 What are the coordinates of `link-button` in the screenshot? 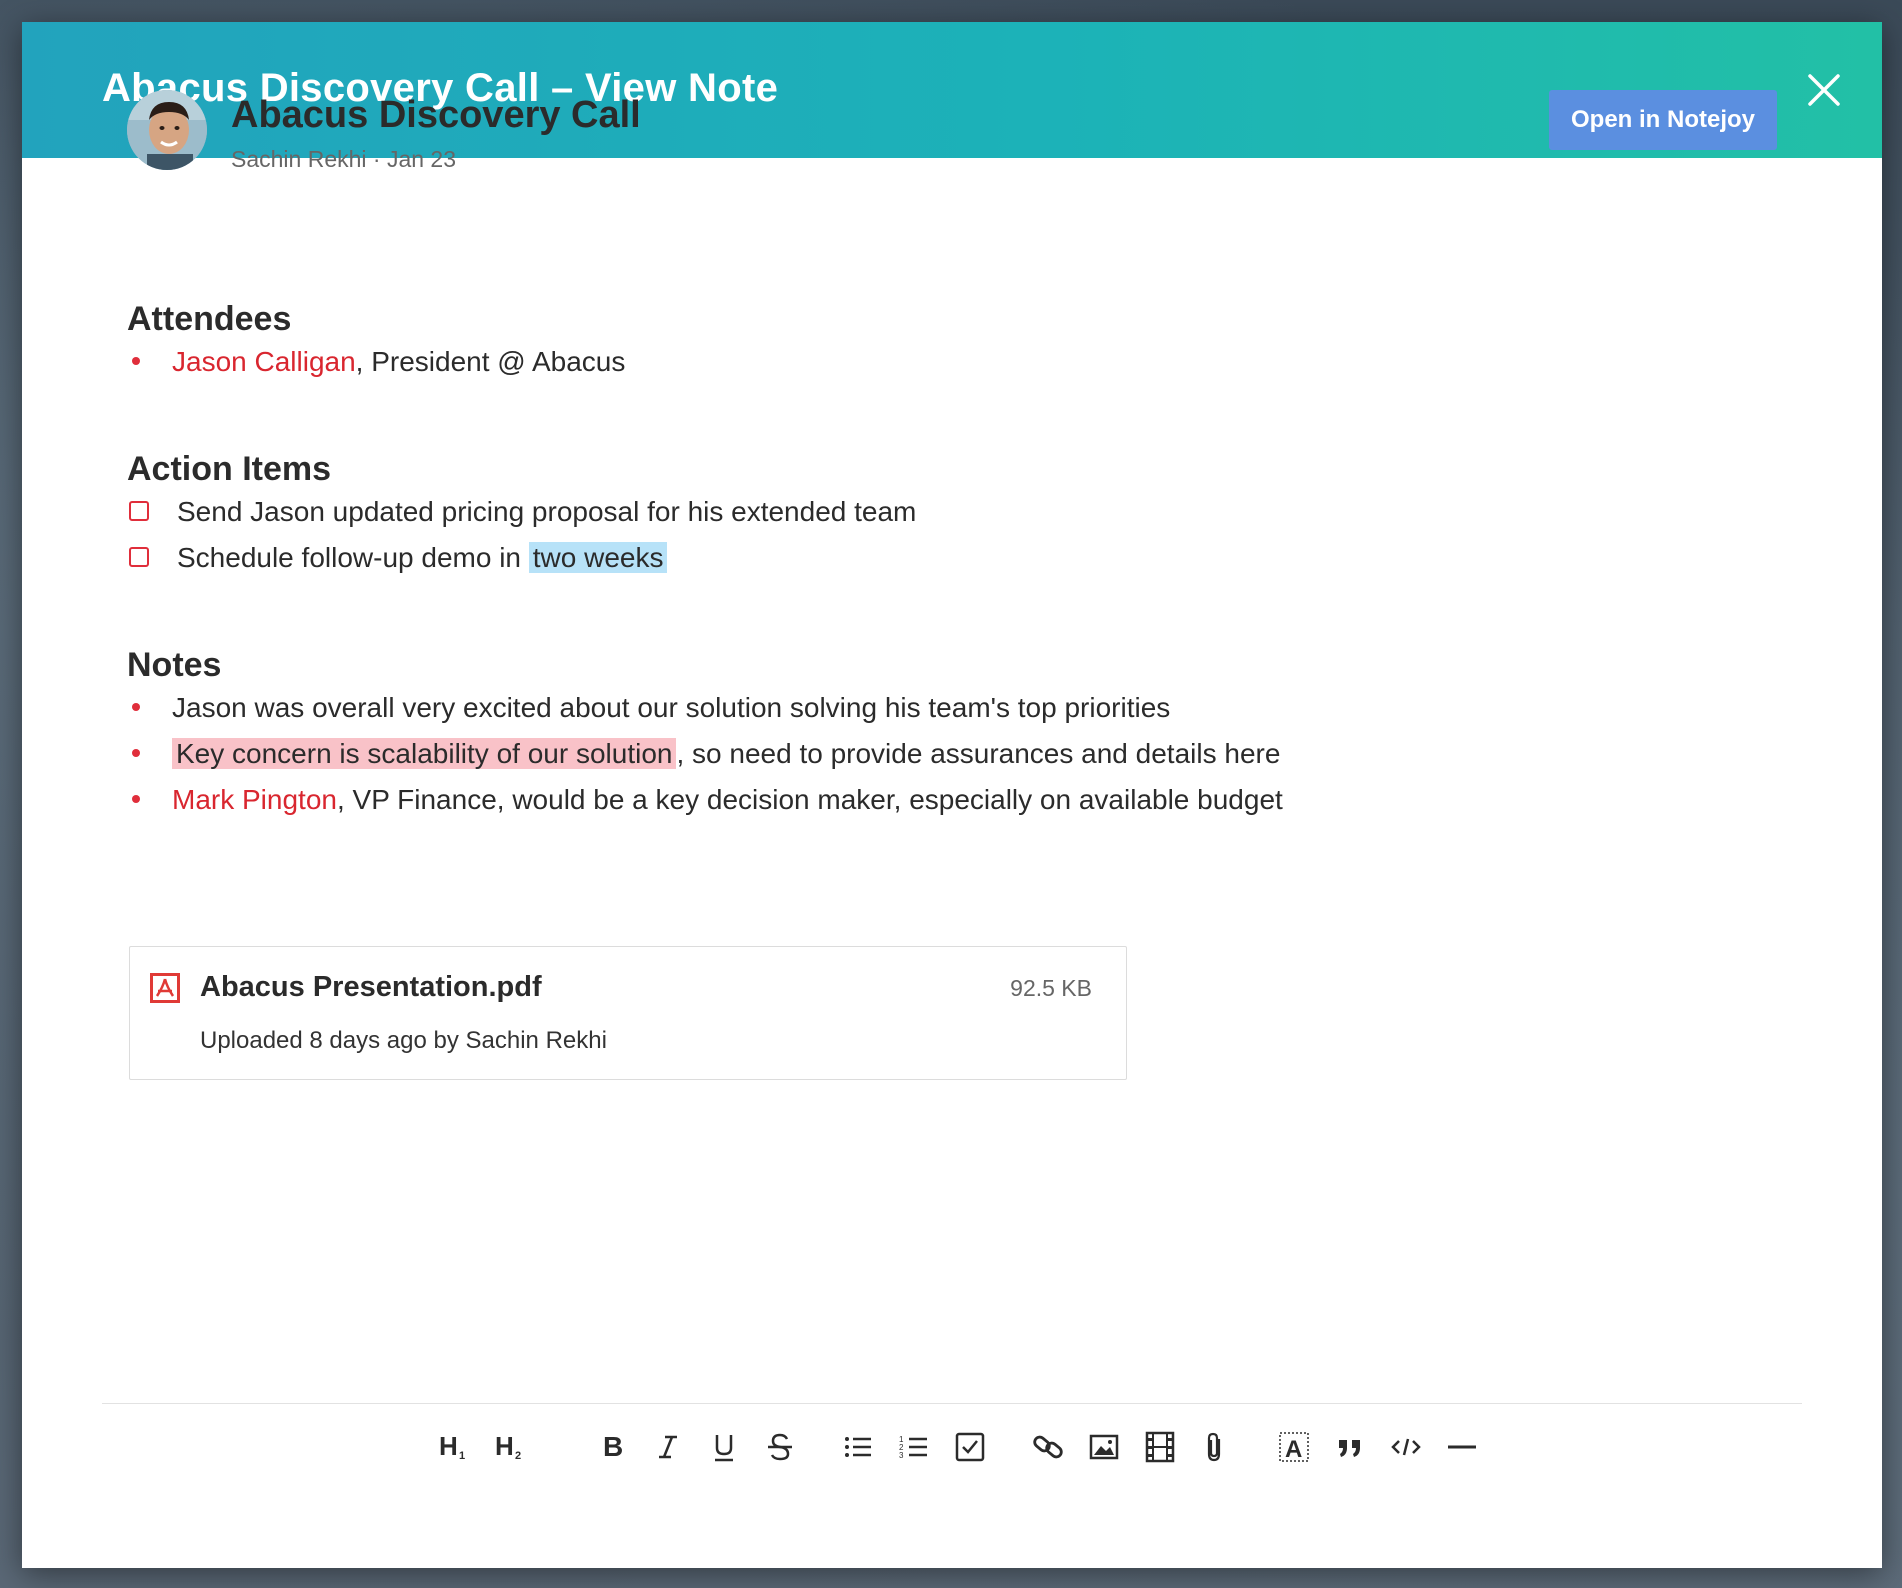 It's located at (1048, 1447).